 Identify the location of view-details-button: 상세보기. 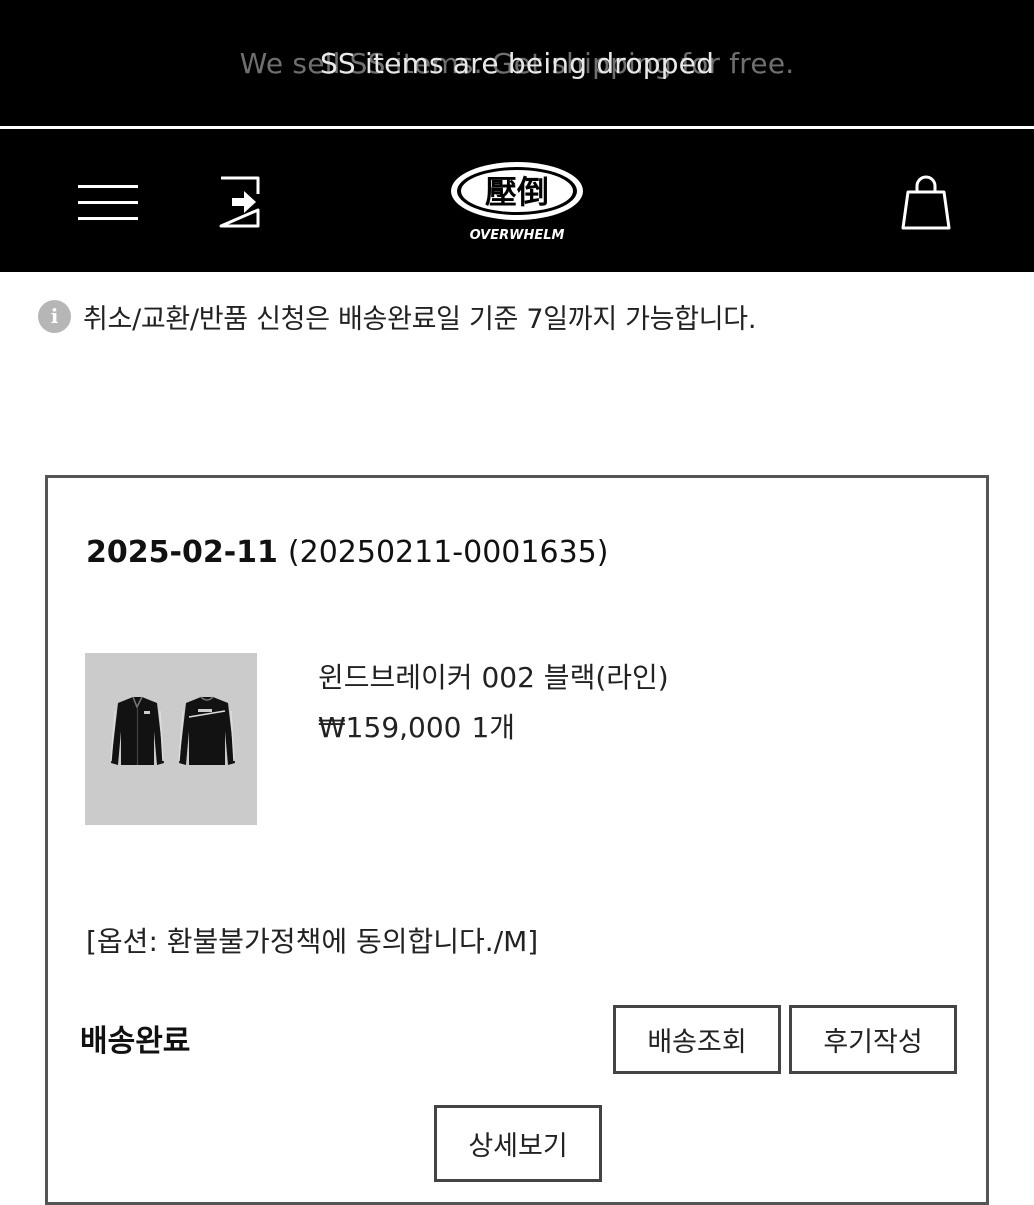
(518, 1143).